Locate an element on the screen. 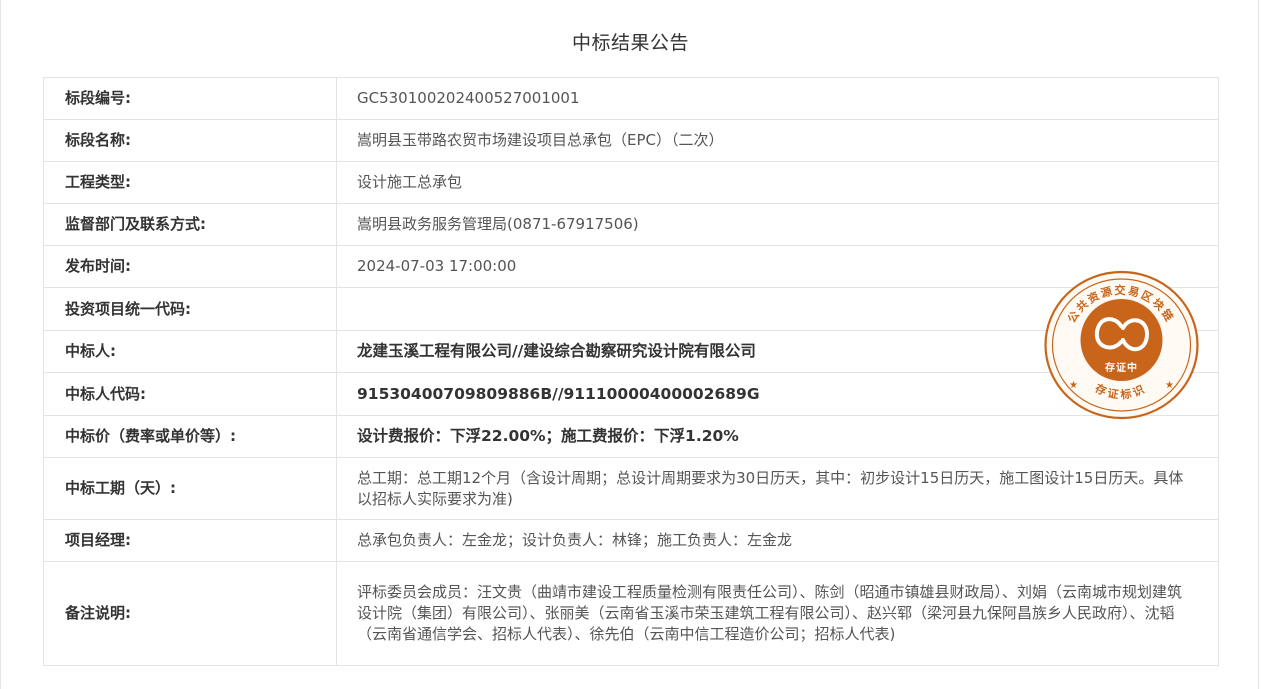 Image resolution: width=1261 pixels, height=689 pixels. seal-center-text: 存证中 is located at coordinates (1121, 367).